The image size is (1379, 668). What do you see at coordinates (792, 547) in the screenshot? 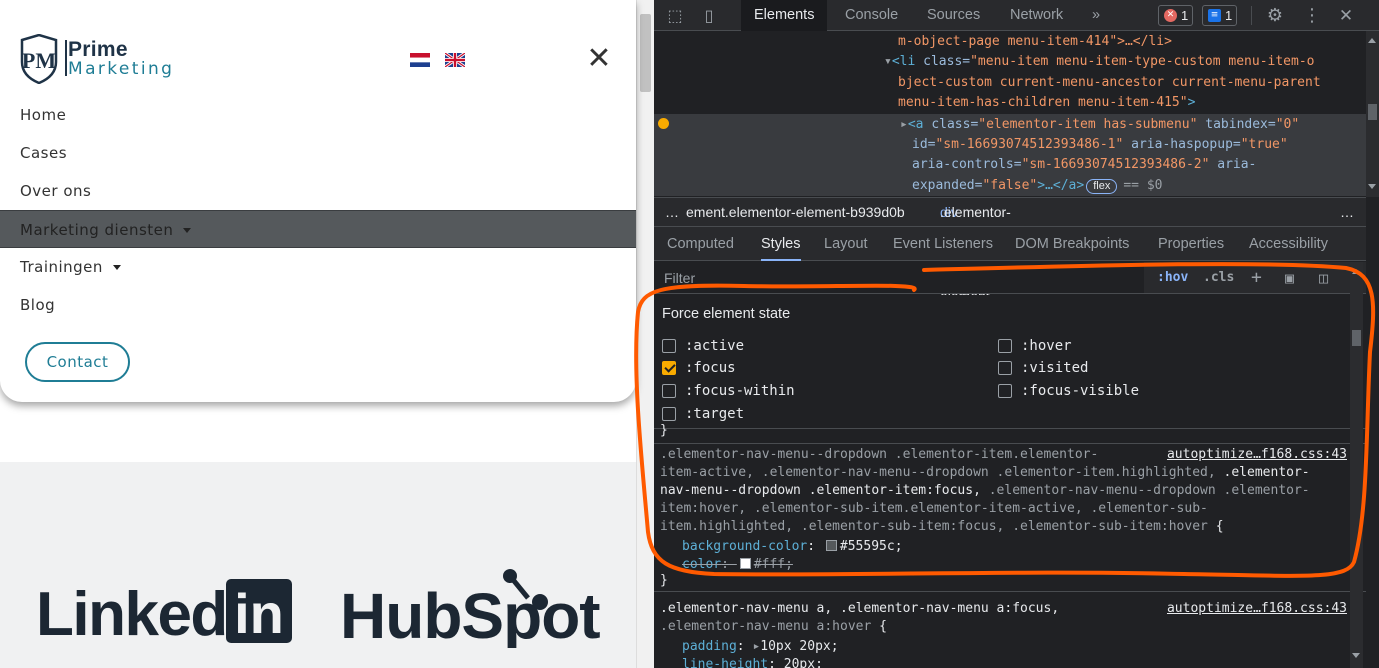
I see `declaration-background-color: background-color: #55595c;` at bounding box center [792, 547].